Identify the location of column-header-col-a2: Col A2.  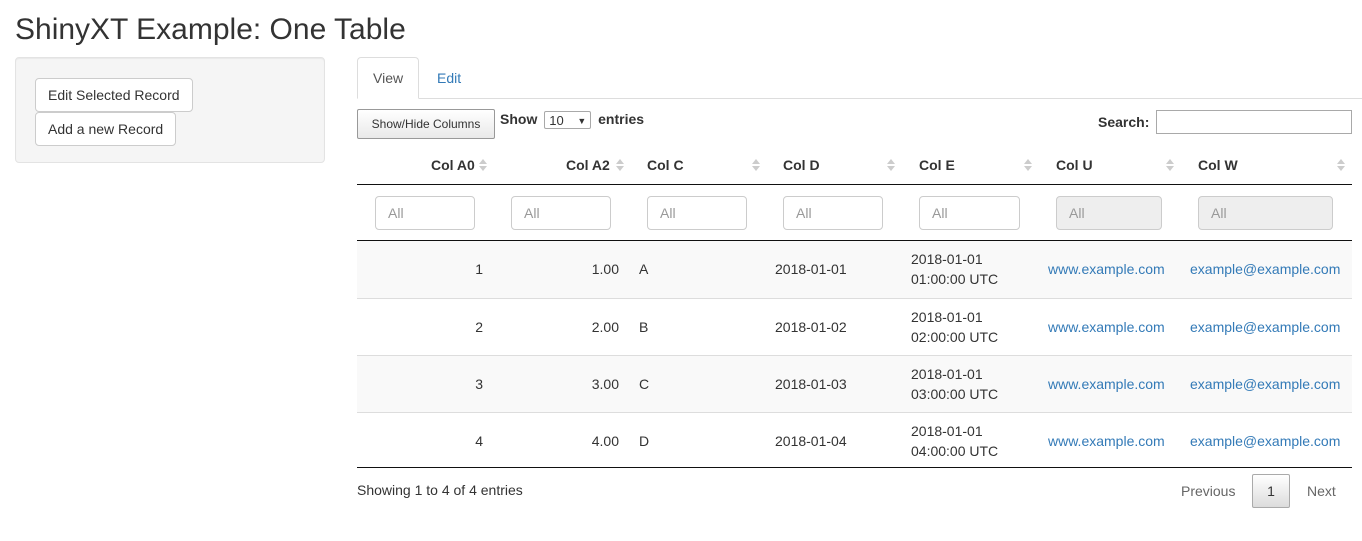
(588, 165).